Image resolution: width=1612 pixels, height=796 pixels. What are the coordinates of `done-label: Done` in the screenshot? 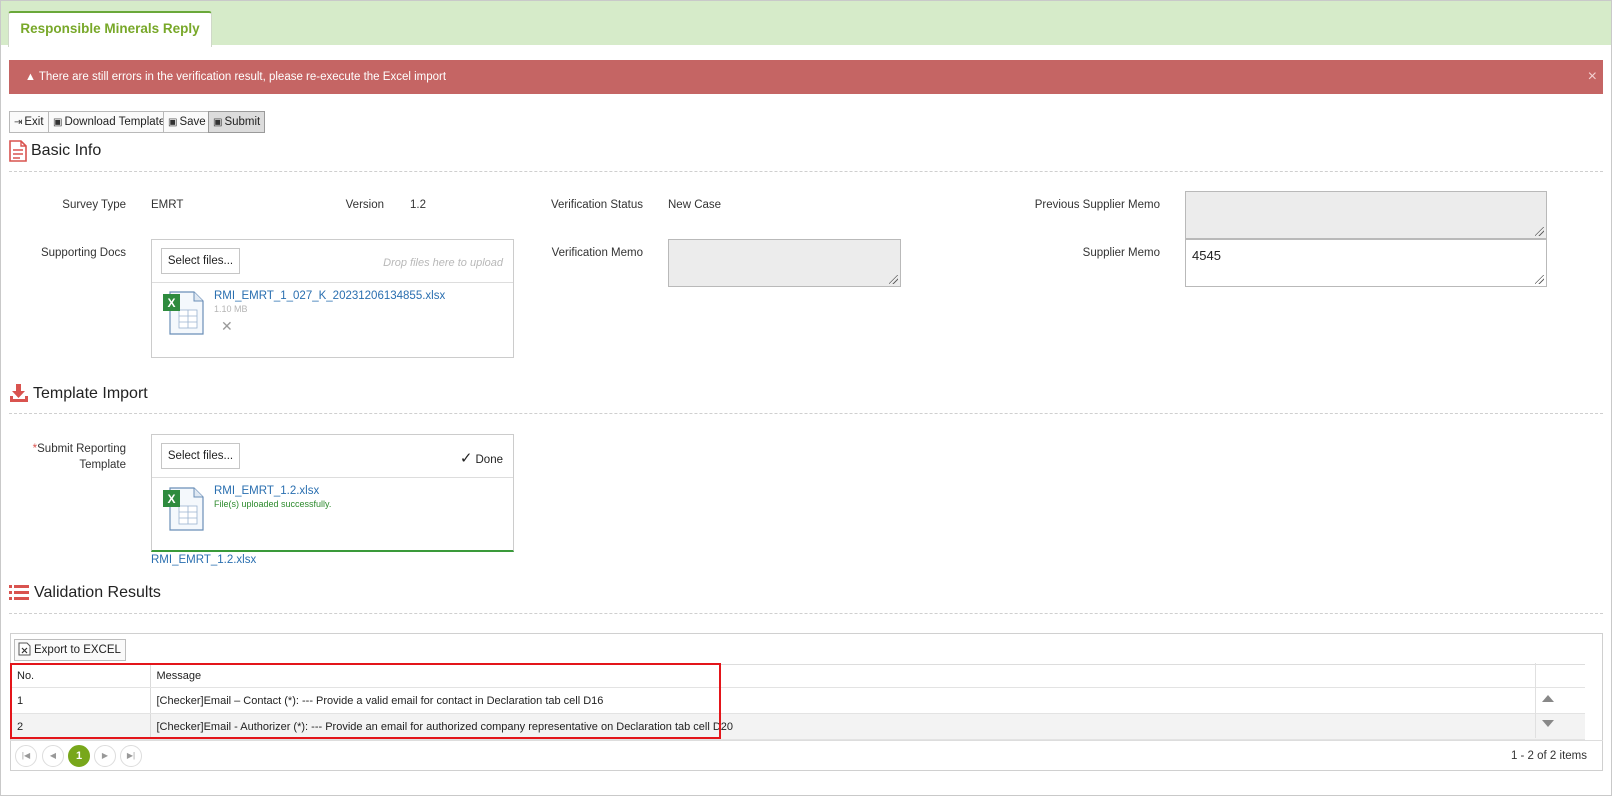 It's located at (489, 460).